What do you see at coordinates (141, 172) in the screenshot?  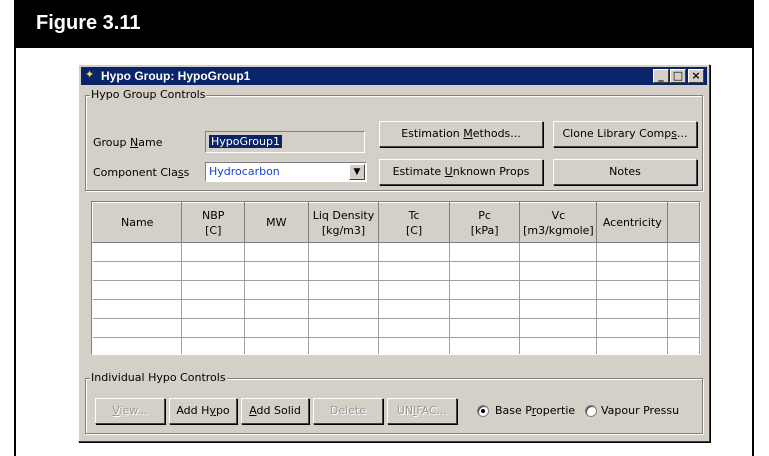 I see `component-class-label: Component Class` at bounding box center [141, 172].